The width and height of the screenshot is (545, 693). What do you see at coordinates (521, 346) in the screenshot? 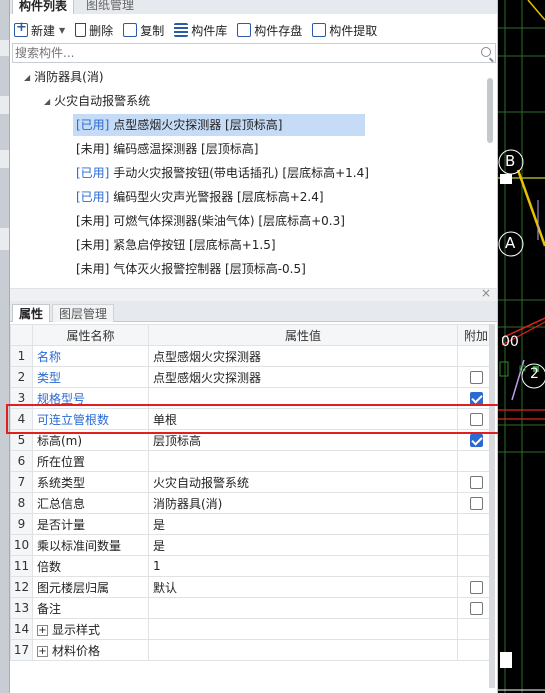
I see `cad-drawing-view: B A 00 2` at bounding box center [521, 346].